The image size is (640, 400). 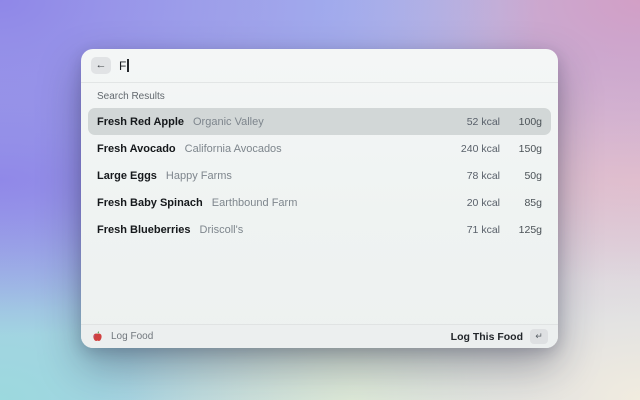 What do you see at coordinates (483, 229) in the screenshot?
I see `food-kcal: 71 kcal` at bounding box center [483, 229].